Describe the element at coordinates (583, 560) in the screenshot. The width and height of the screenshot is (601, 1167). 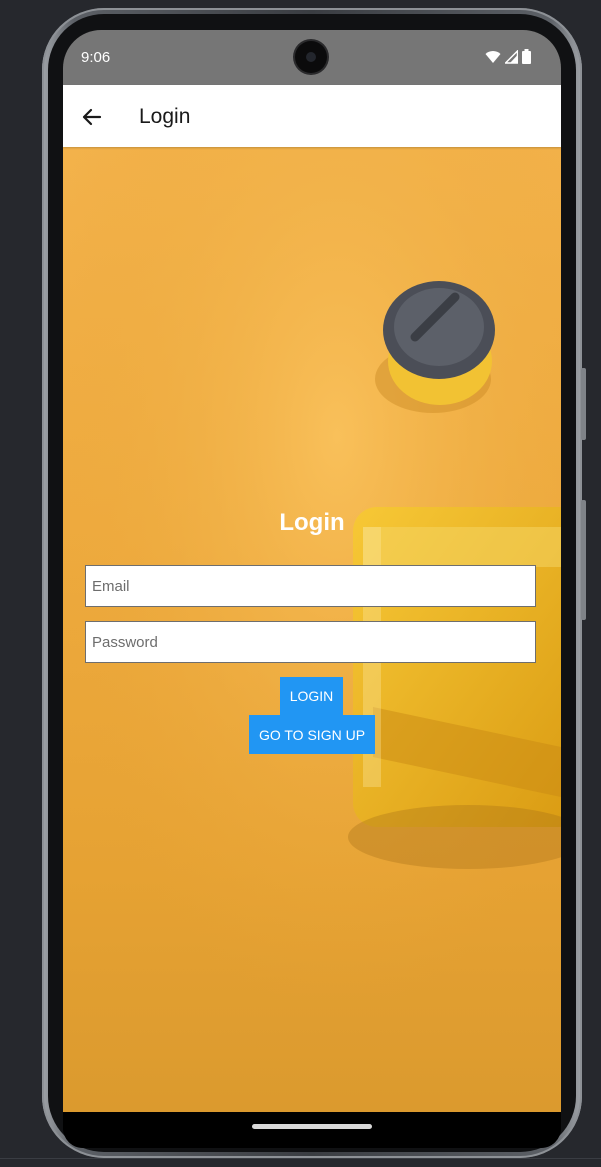
I see `power-button` at that location.